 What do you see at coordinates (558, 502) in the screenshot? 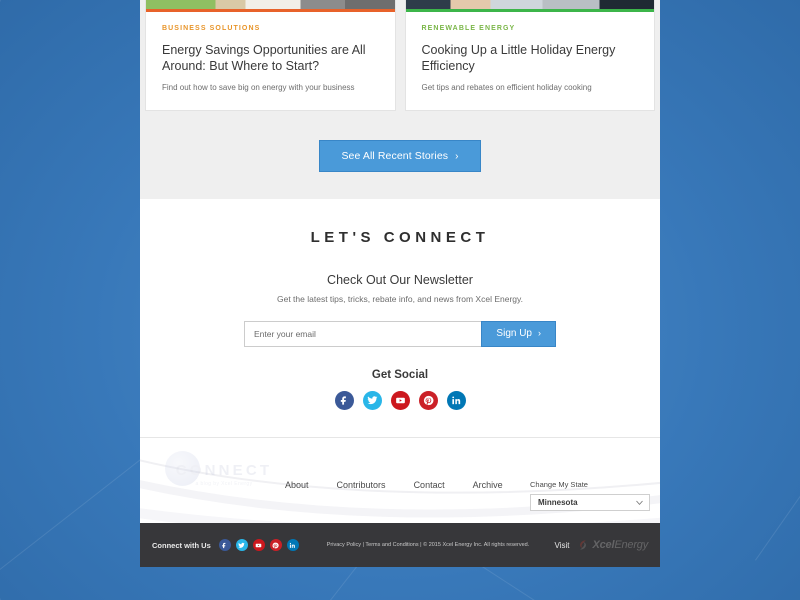
I see `state-select-value: Minnesota` at bounding box center [558, 502].